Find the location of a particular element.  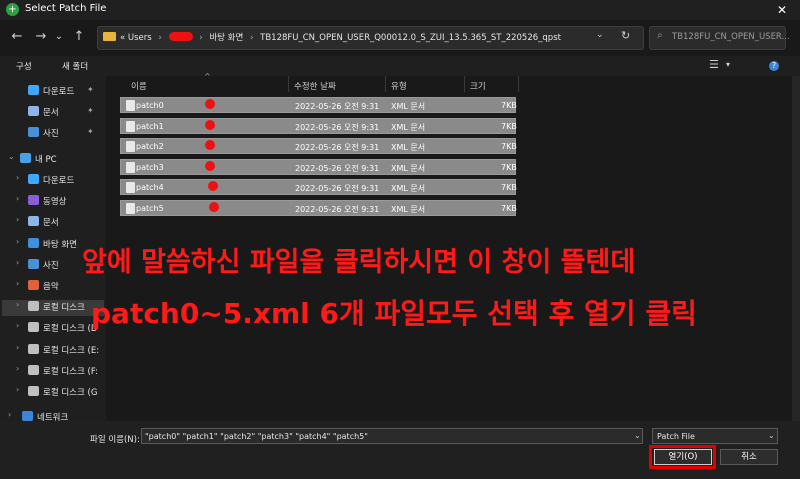

breadcrumb-desktop: 바탕 화면 is located at coordinates (226, 38).